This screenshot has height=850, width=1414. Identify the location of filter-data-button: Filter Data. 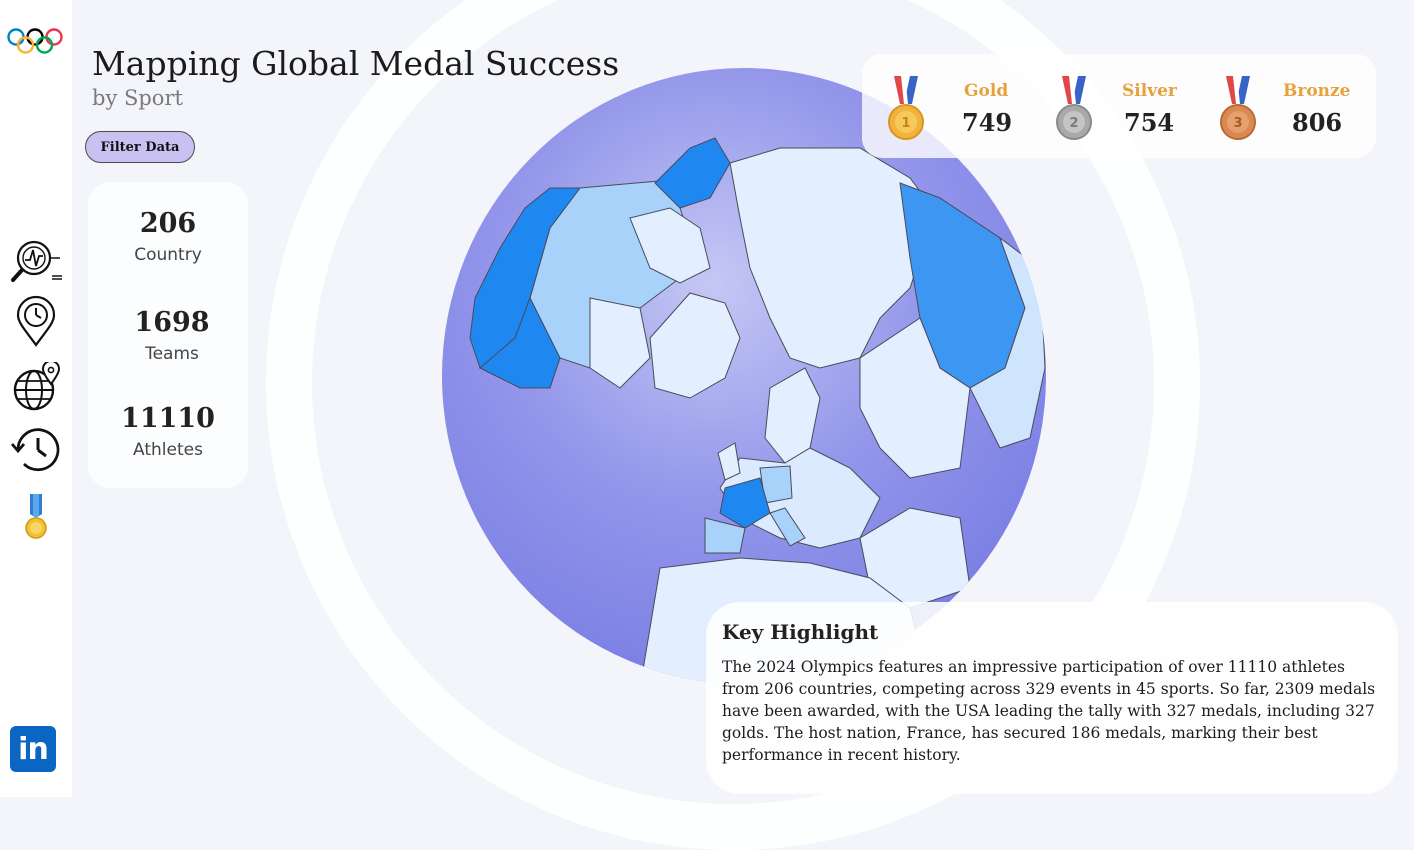
(140, 147).